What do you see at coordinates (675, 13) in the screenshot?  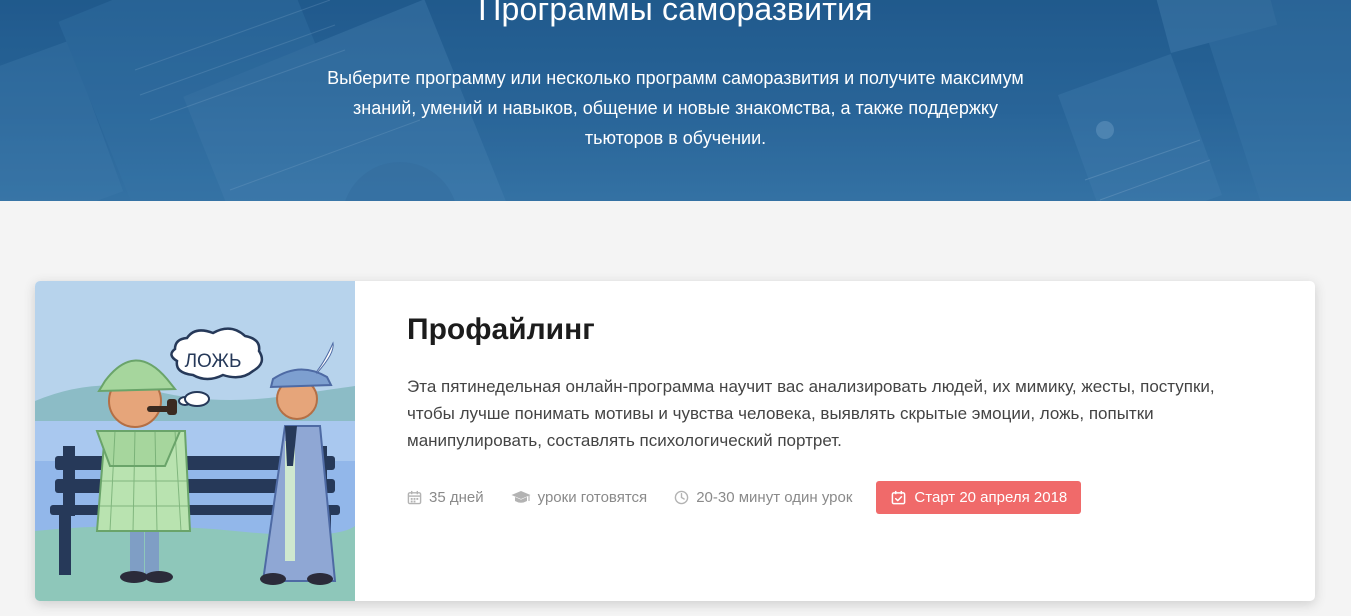 I see `page-title: Программы саморазвития` at bounding box center [675, 13].